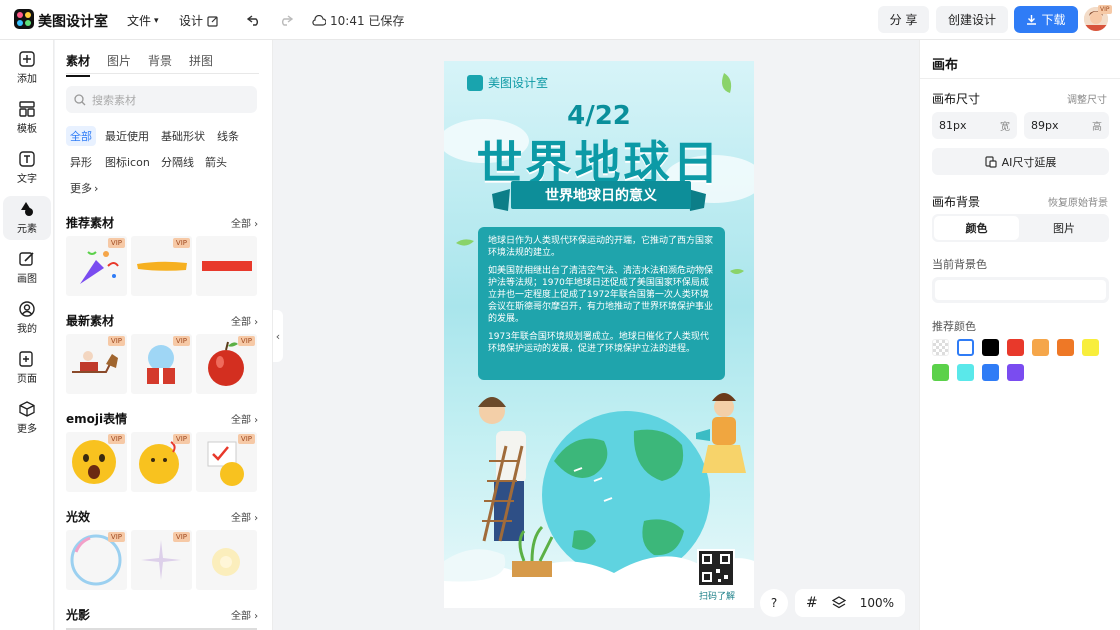  What do you see at coordinates (27, 109) in the screenshot?
I see `template-icon` at bounding box center [27, 109].